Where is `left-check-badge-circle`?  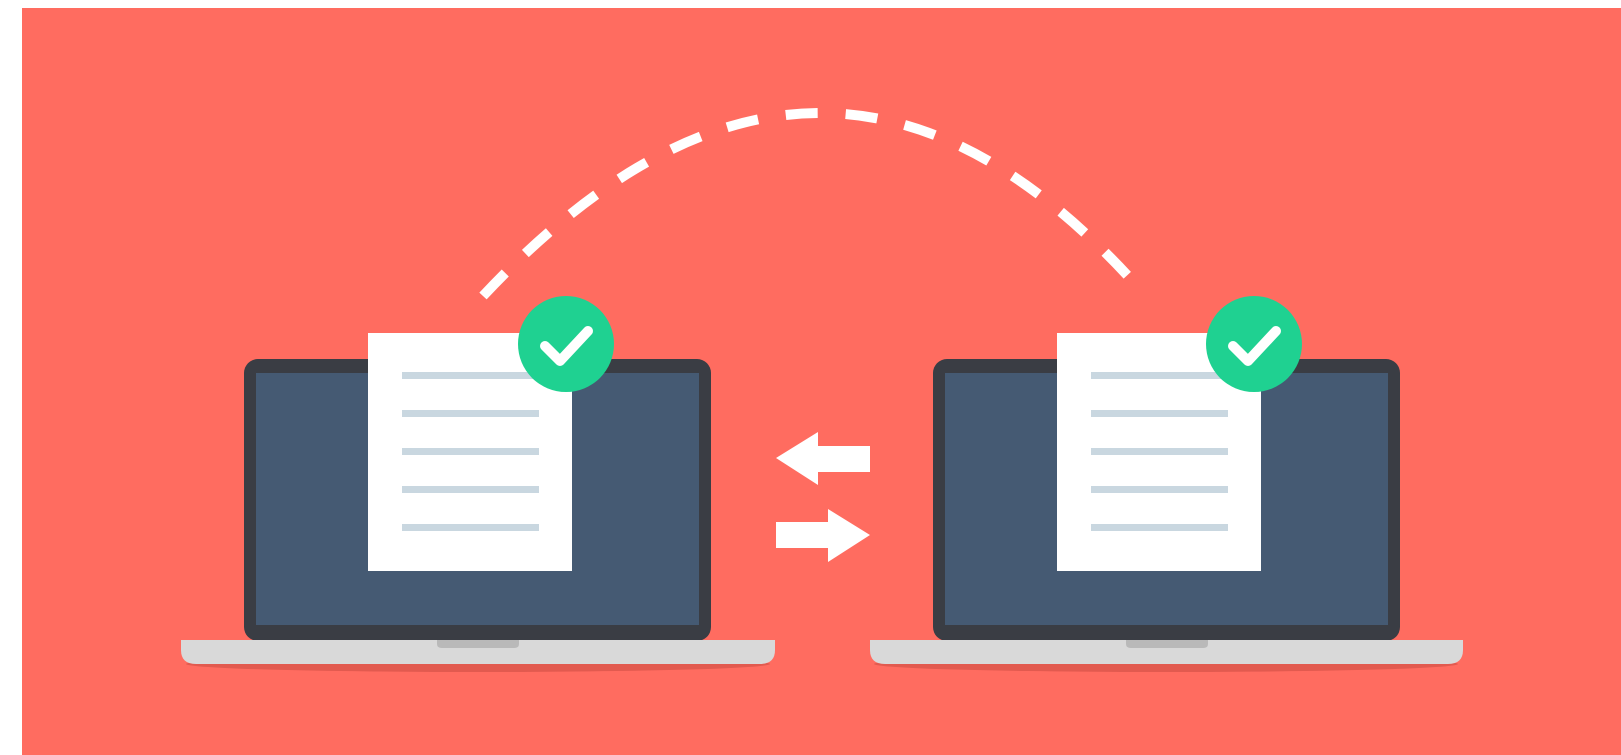
left-check-badge-circle is located at coordinates (566, 344).